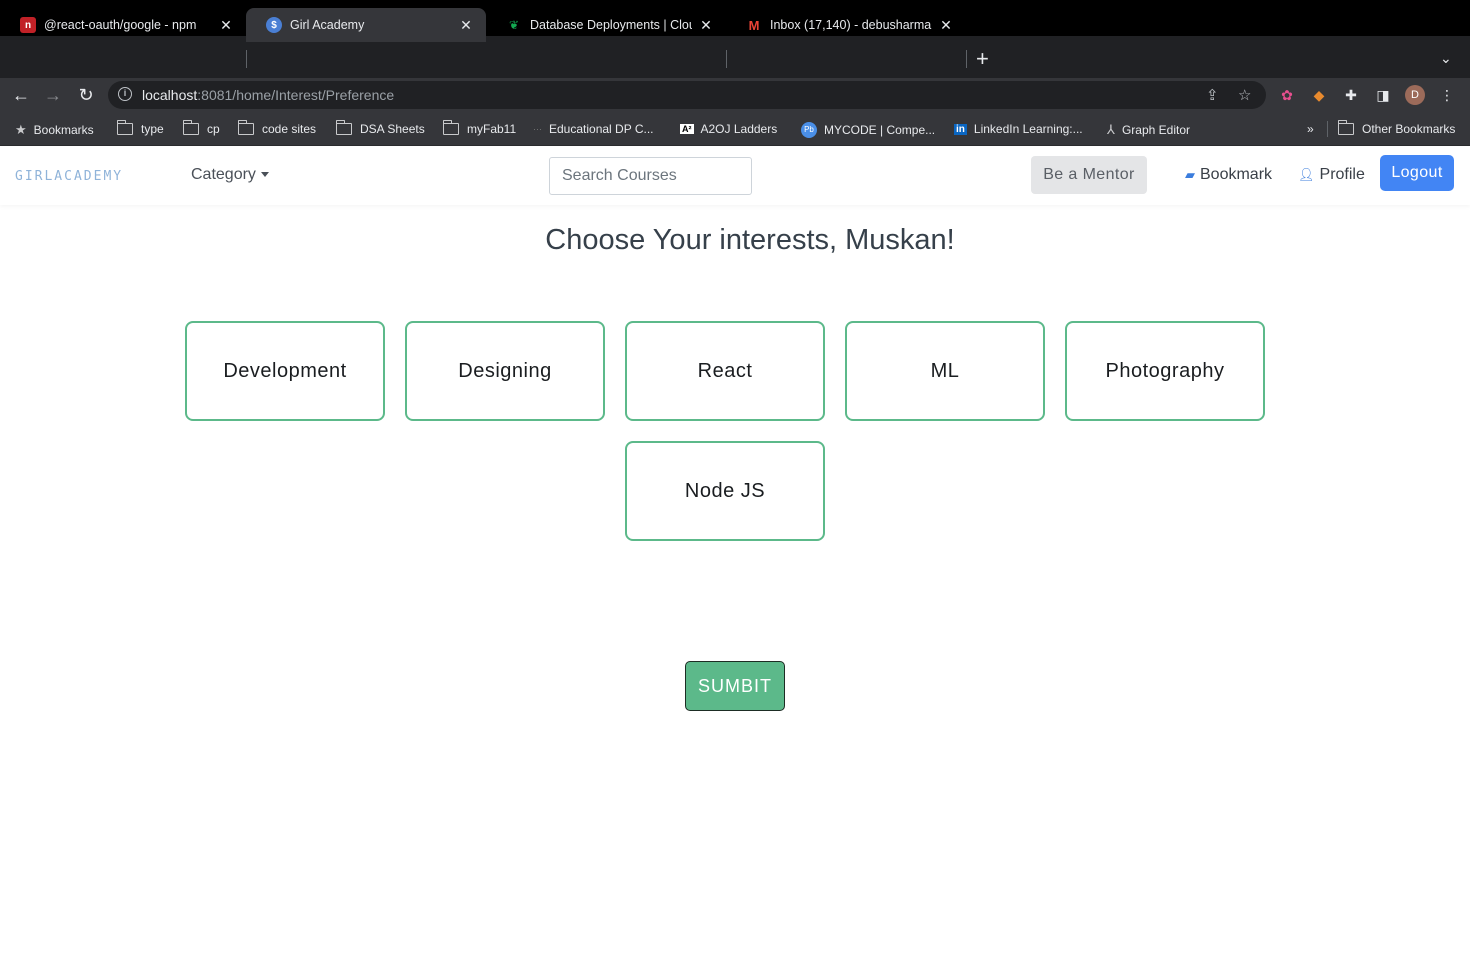  Describe the element at coordinates (1165, 371) in the screenshot. I see `interest-card-photography: Photography` at that location.